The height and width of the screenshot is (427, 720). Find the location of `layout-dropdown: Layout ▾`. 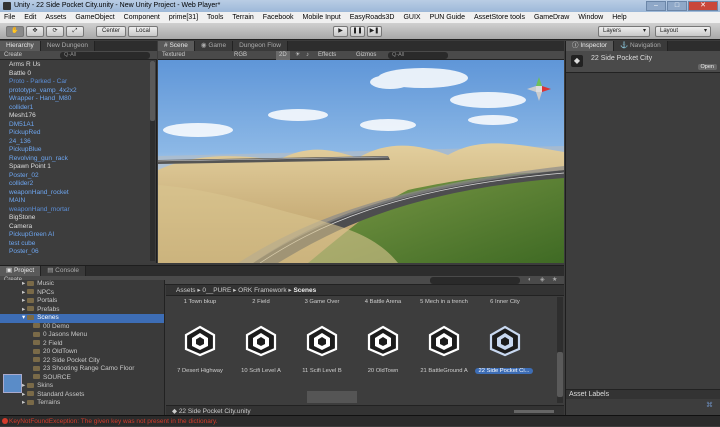

layout-dropdown: Layout ▾ is located at coordinates (683, 31).